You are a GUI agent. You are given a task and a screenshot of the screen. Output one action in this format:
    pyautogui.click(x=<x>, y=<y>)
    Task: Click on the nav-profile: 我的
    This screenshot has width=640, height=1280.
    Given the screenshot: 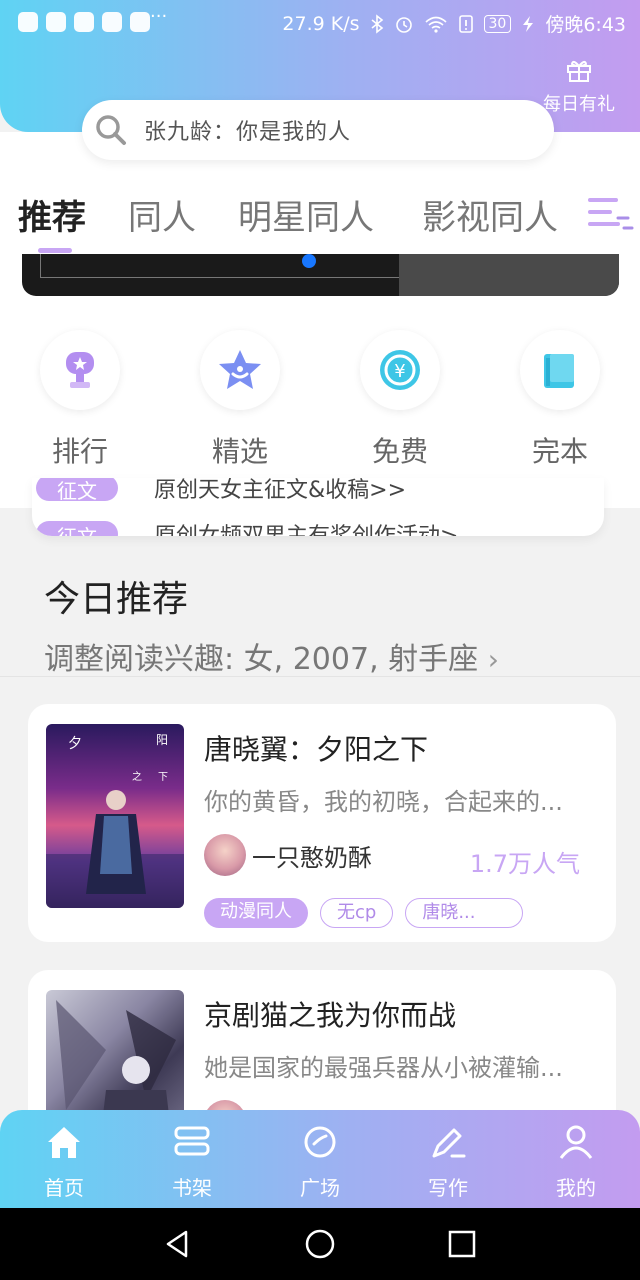 What is the action you would take?
    pyautogui.click(x=576, y=1161)
    